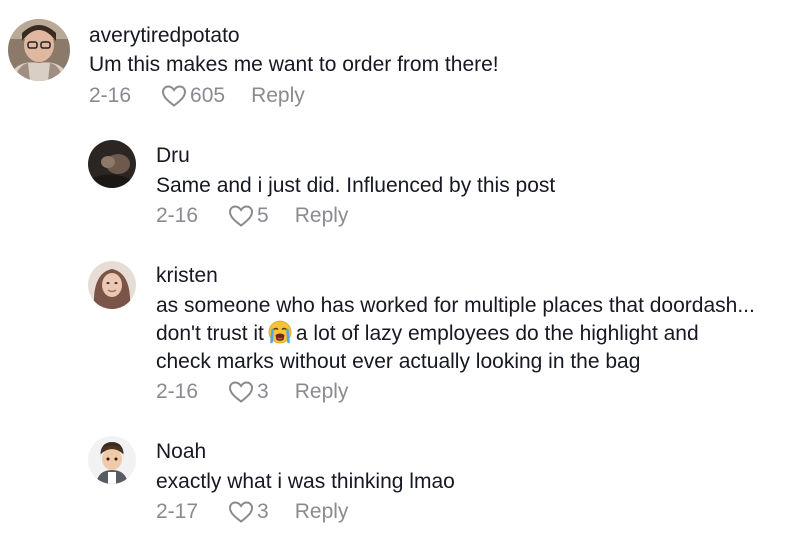 The image size is (800, 544). What do you see at coordinates (164, 36) in the screenshot?
I see `comment-username: averytiredpotato` at bounding box center [164, 36].